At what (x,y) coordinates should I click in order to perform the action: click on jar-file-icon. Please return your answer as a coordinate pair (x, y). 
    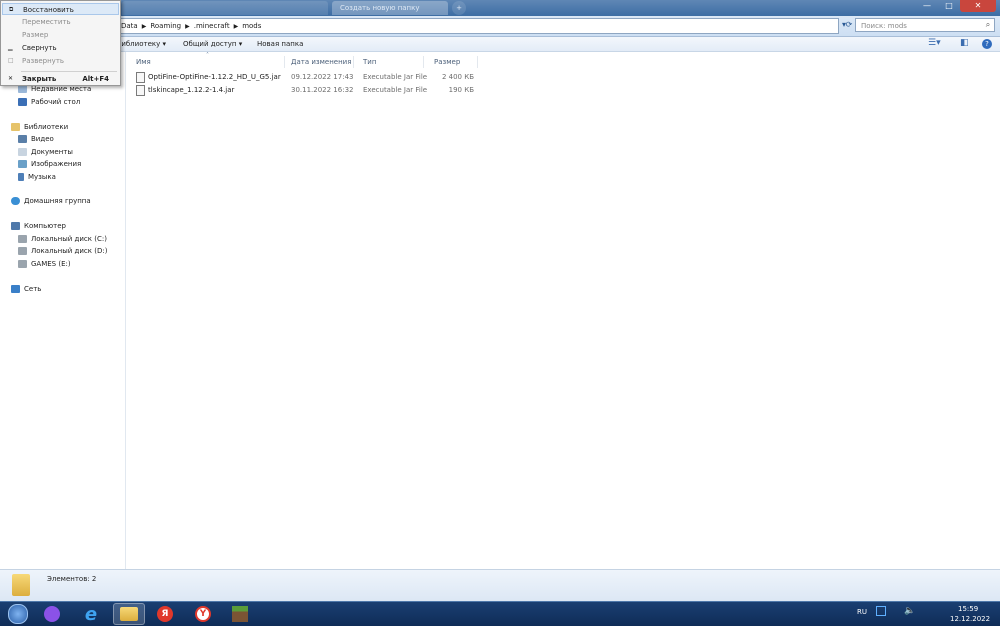
    Looking at the image, I should click on (140, 77).